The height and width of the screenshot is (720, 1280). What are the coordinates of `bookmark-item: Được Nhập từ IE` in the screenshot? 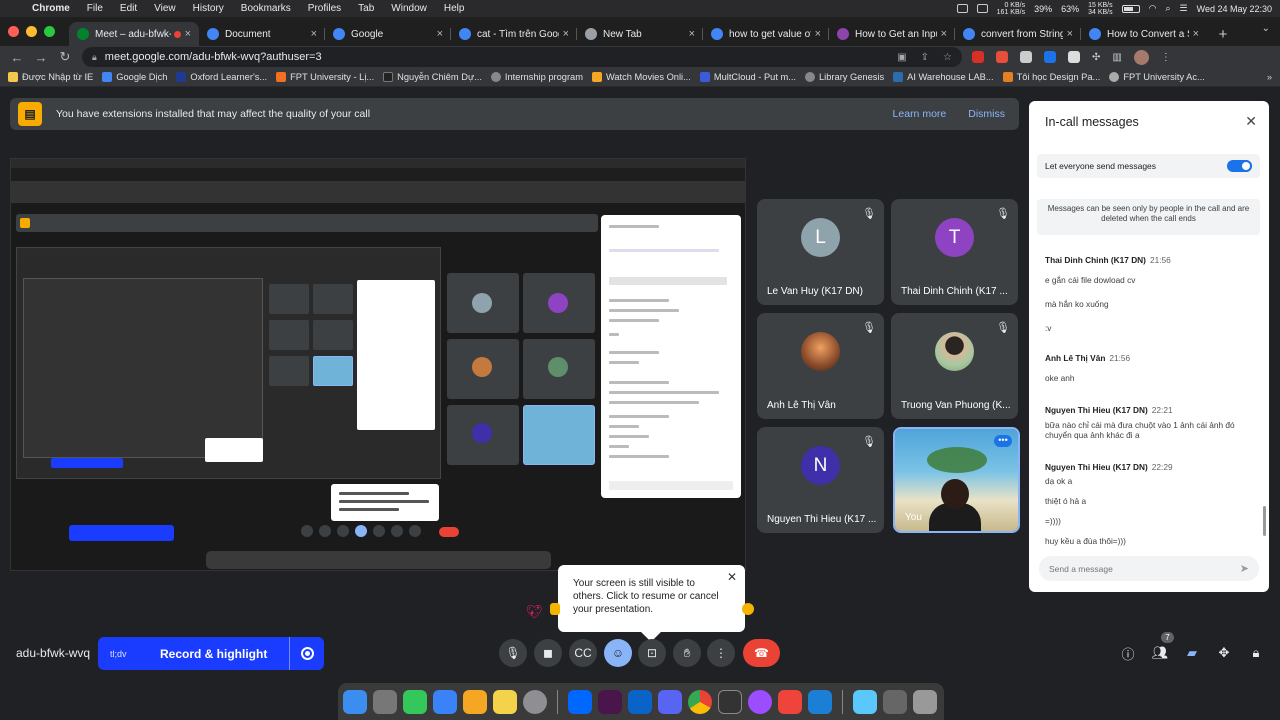 It's located at (50, 77).